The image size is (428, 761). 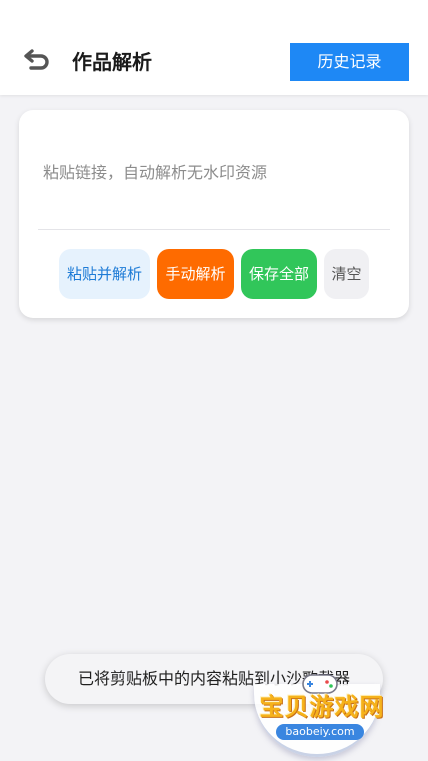 I want to click on toast-message: 已将剪贴板中的内容粘贴到小沙歌载器, so click(x=214, y=679).